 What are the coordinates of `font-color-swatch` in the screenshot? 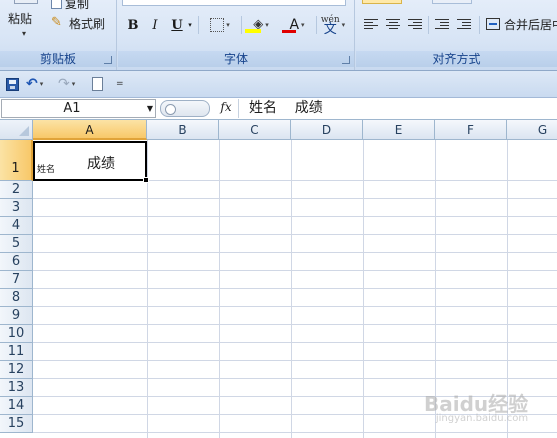 It's located at (289, 31).